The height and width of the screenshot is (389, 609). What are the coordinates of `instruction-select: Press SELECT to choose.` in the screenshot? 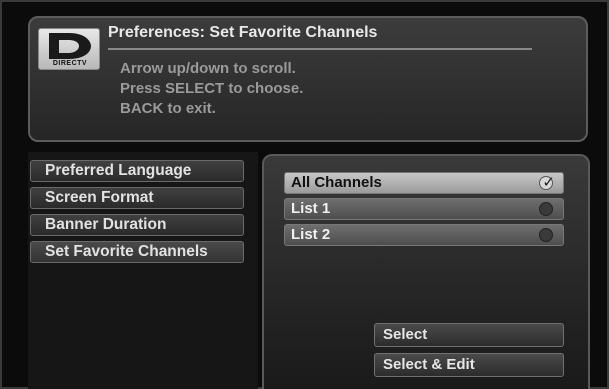 It's located at (212, 88).